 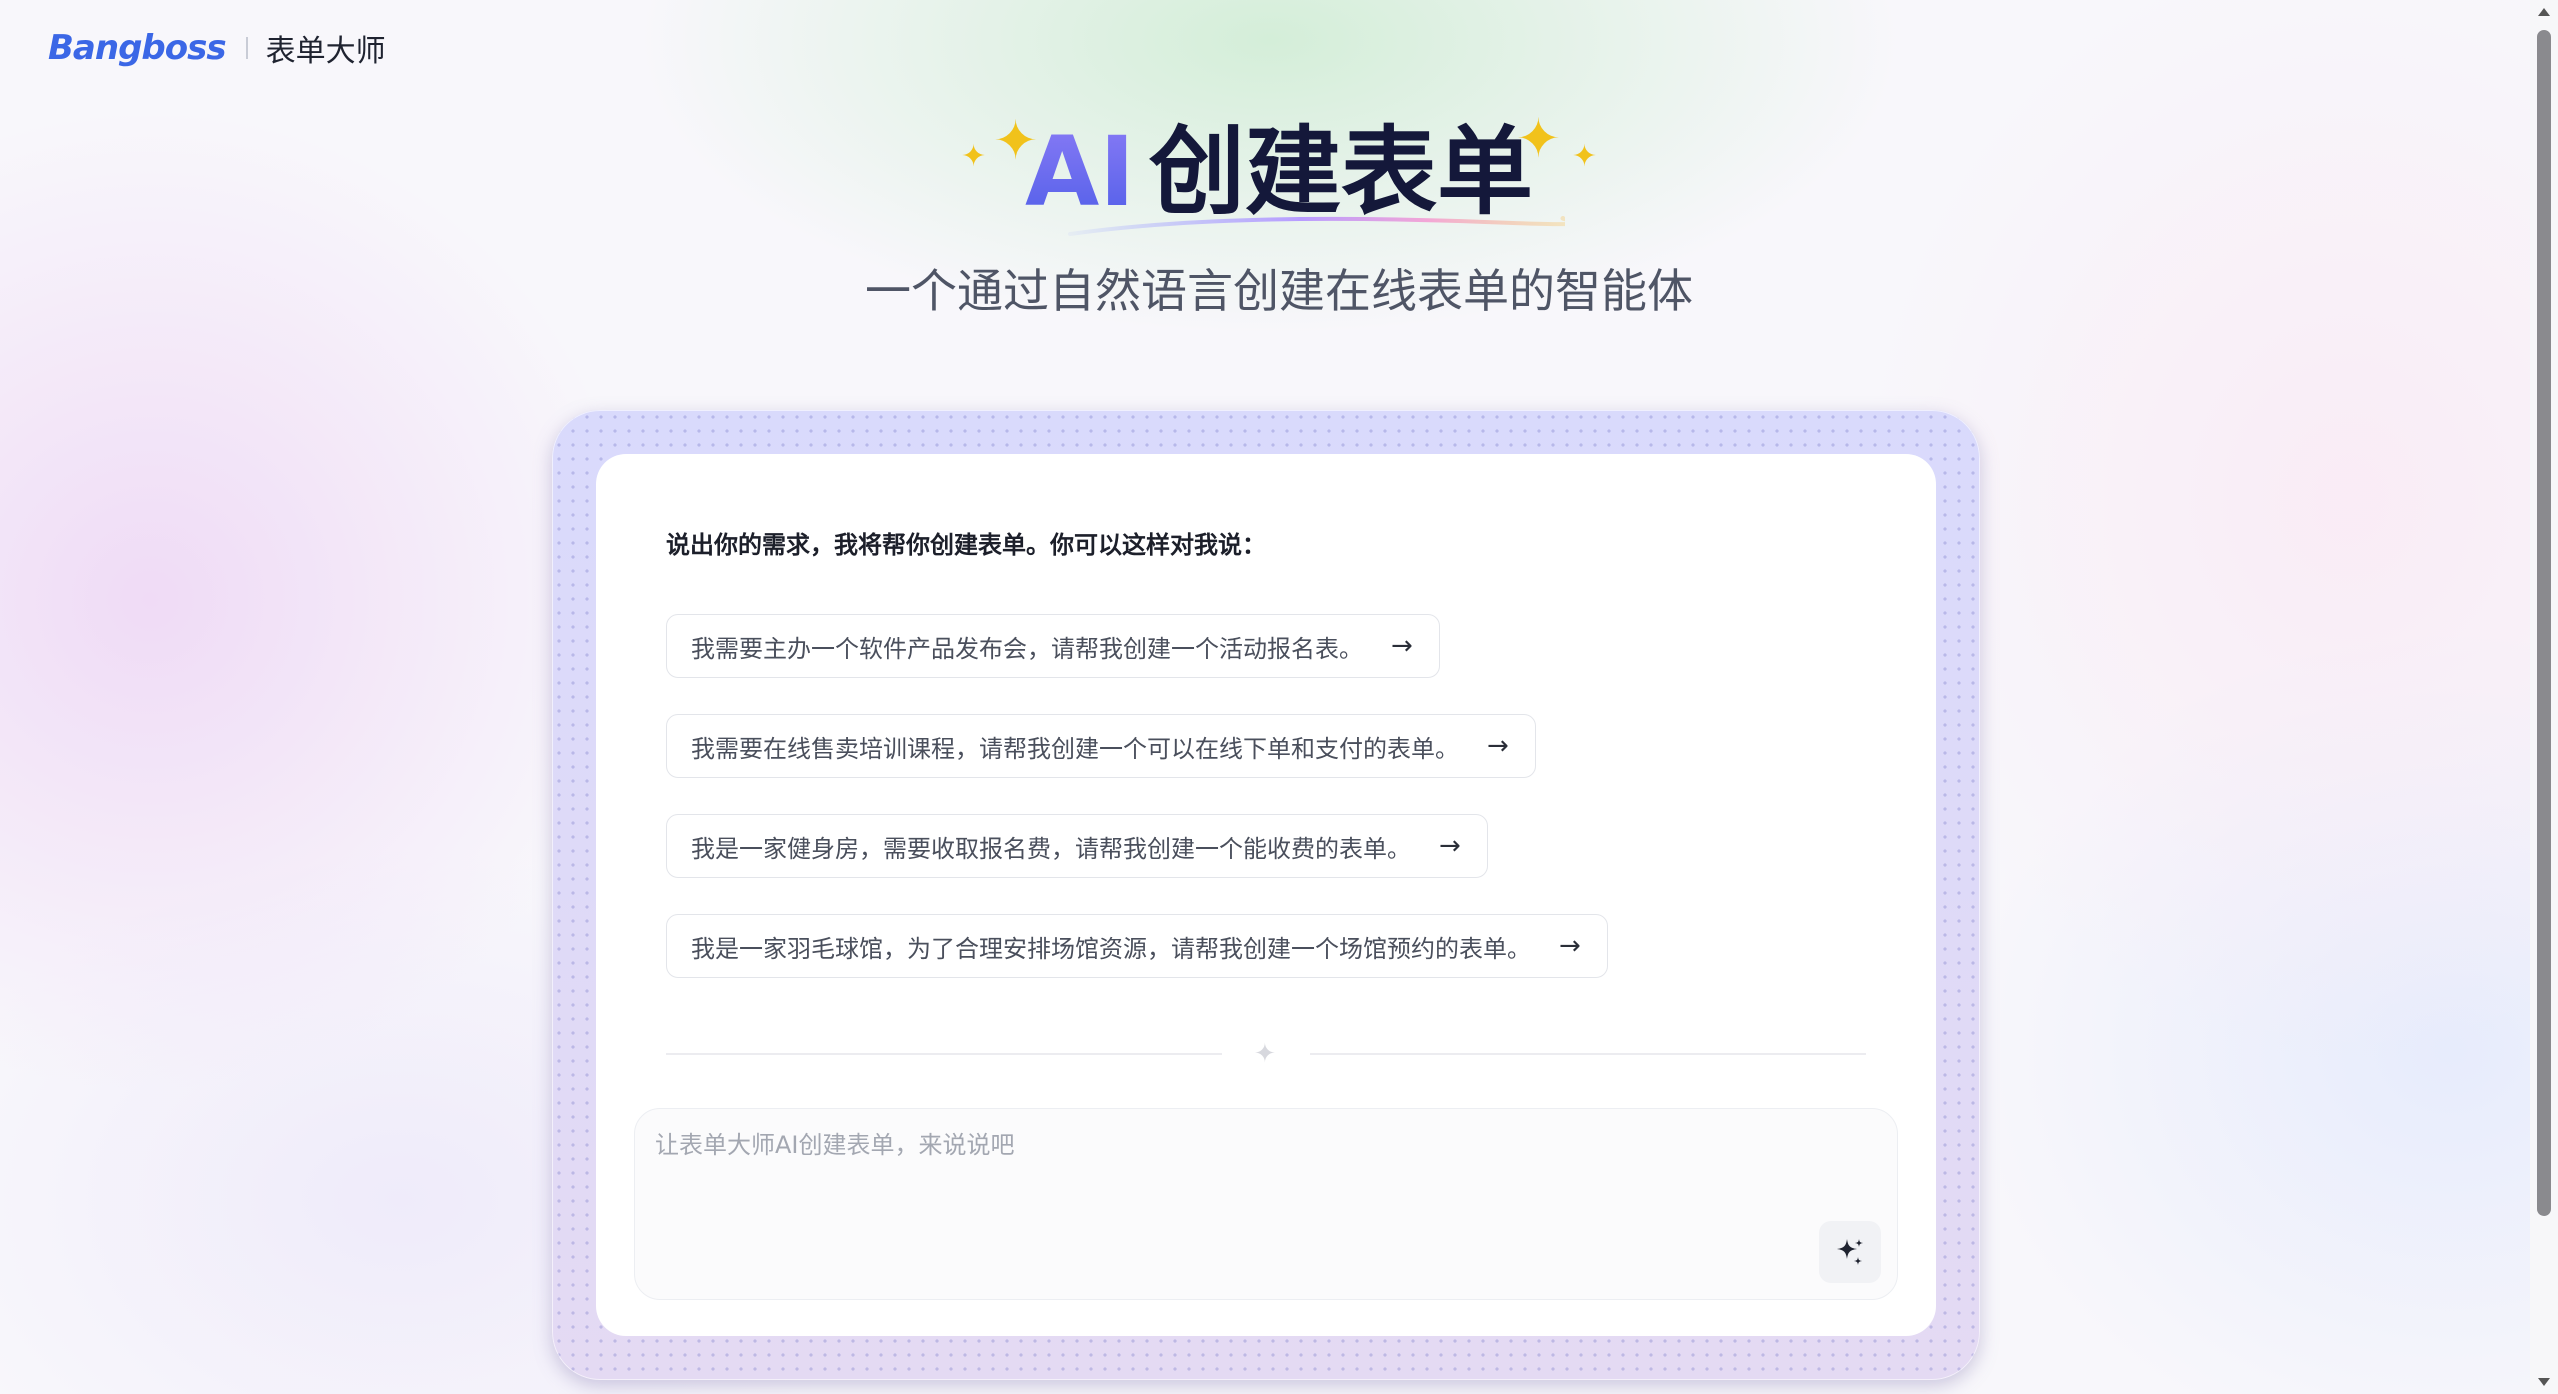 I want to click on suggestion-text: 我需要在线售卖培训课程，请帮我创建一个可以在线下单和支付的表单。, so click(x=1075, y=748).